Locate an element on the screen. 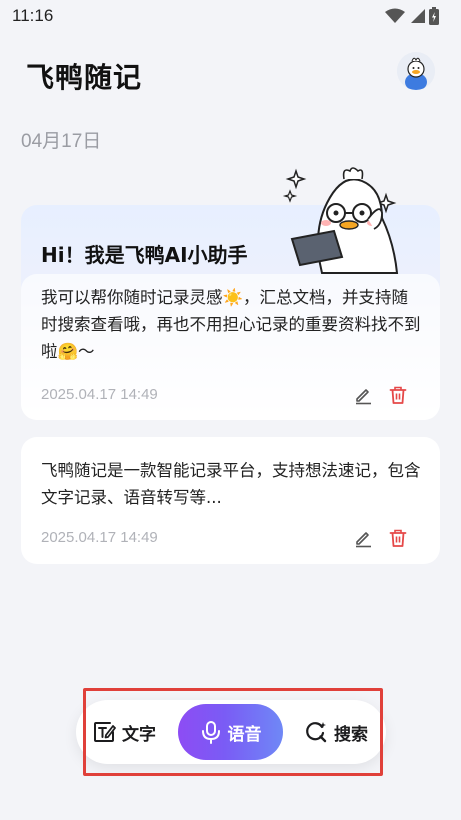 This screenshot has height=820, width=461. battery-icon is located at coordinates (434, 16).